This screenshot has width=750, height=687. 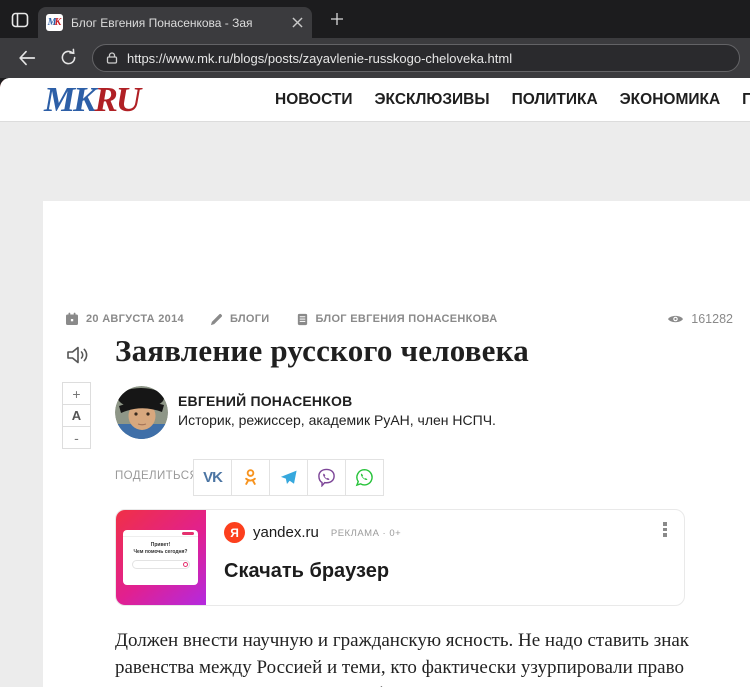 What do you see at coordinates (366, 533) in the screenshot?
I see `ad-disclaimer: РЕКЛАМА · 0+` at bounding box center [366, 533].